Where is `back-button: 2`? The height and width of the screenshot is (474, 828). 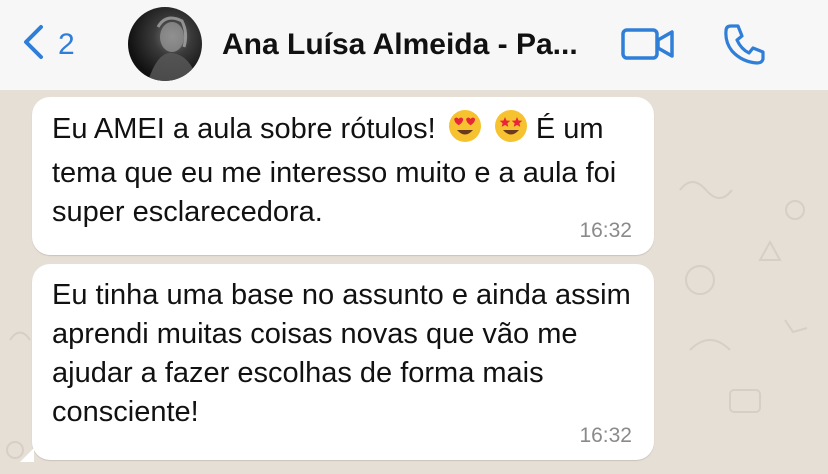
back-button: 2 is located at coordinates (48, 44).